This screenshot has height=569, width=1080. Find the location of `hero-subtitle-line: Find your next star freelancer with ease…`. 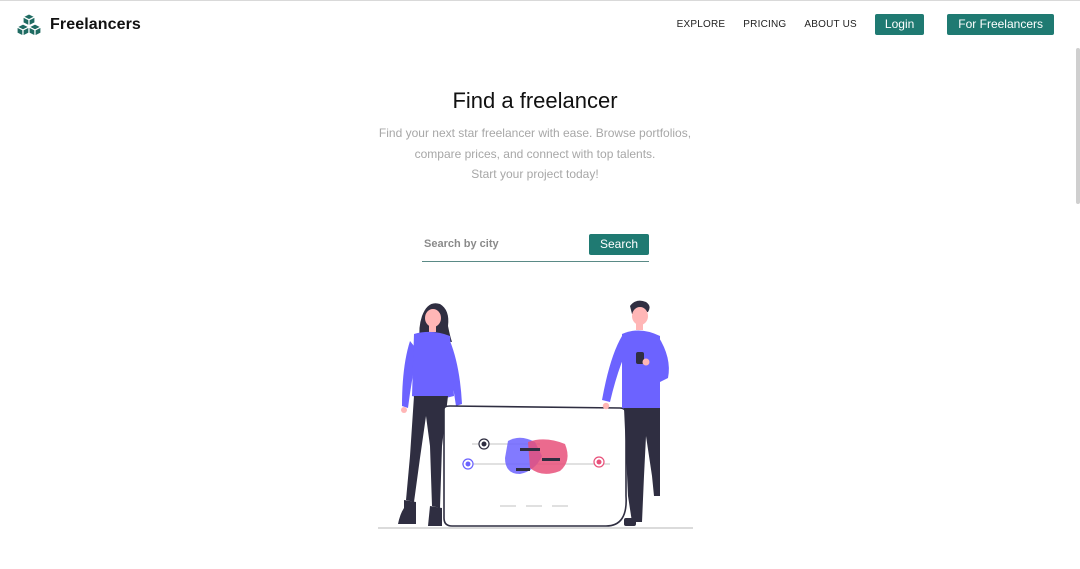

hero-subtitle-line: Find your next star freelancer with ease… is located at coordinates (535, 133).